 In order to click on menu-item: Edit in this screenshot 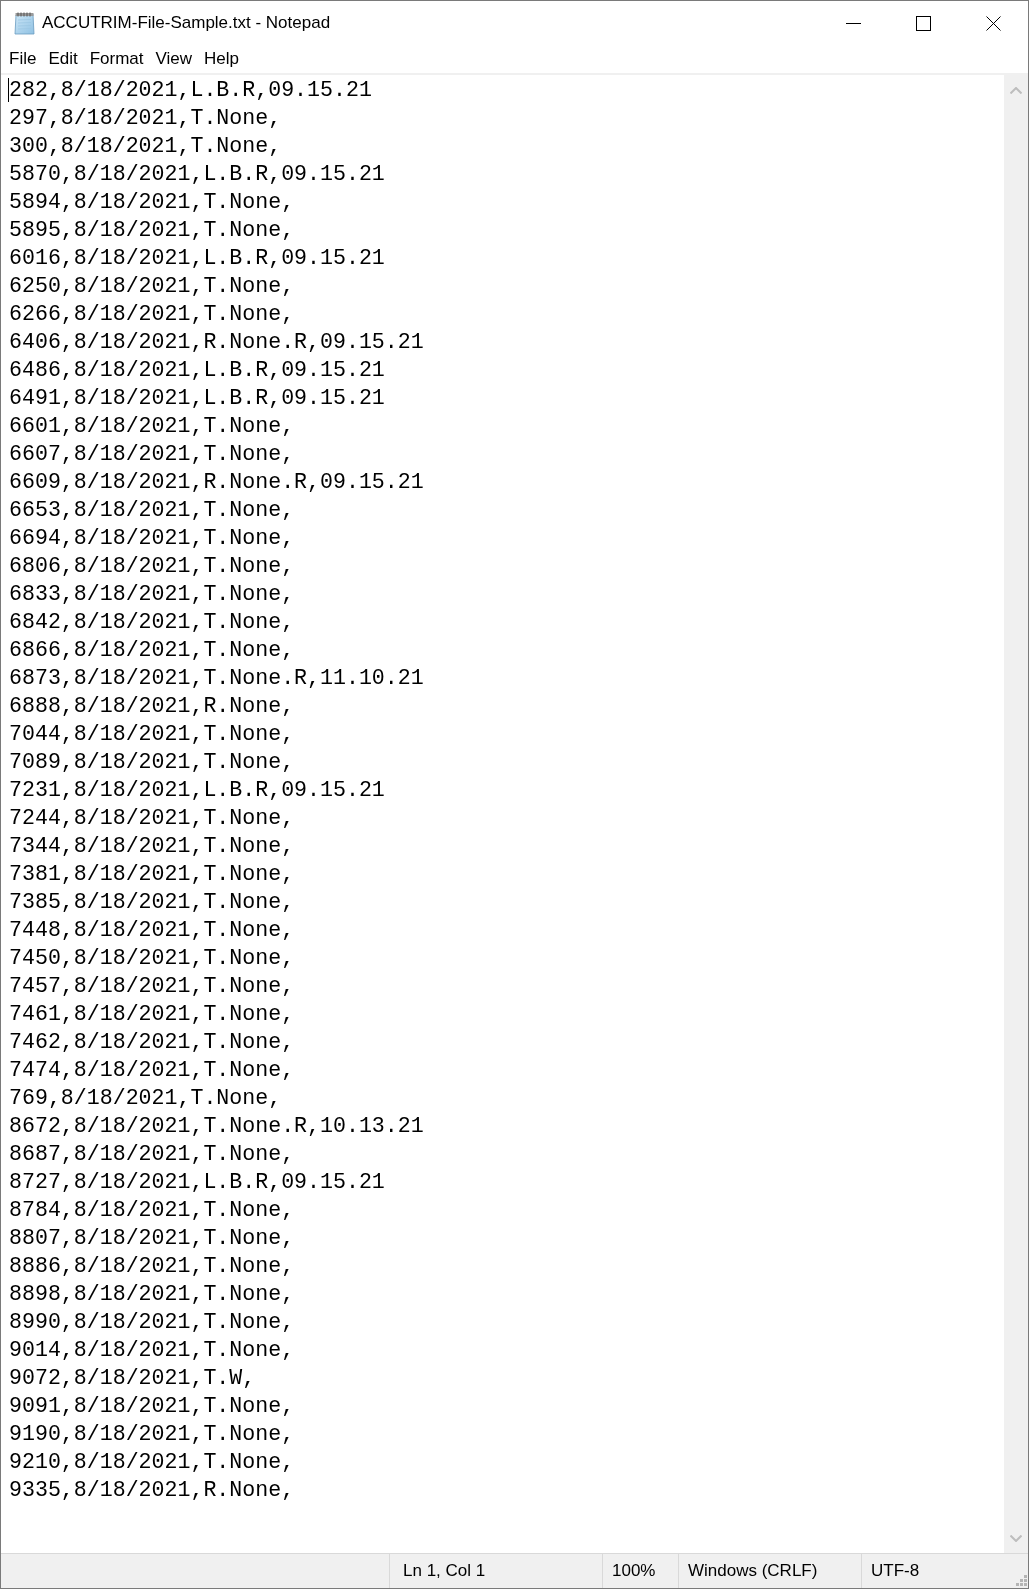, I will do `click(63, 59)`.